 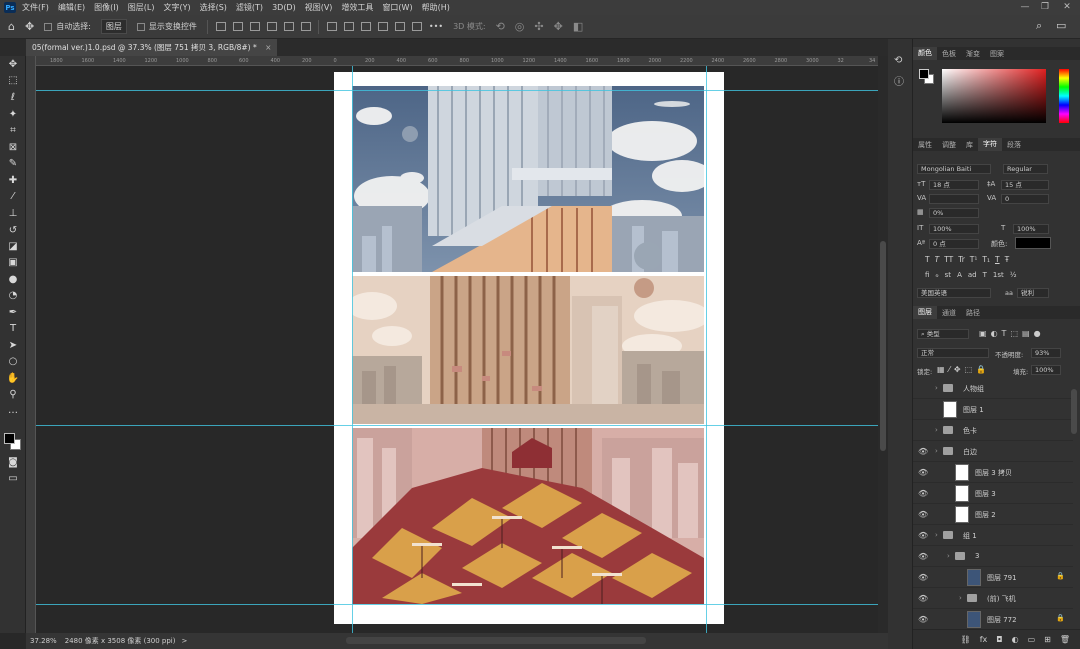 What do you see at coordinates (948, 259) in the screenshot?
I see `all-caps-button: TT` at bounding box center [948, 259].